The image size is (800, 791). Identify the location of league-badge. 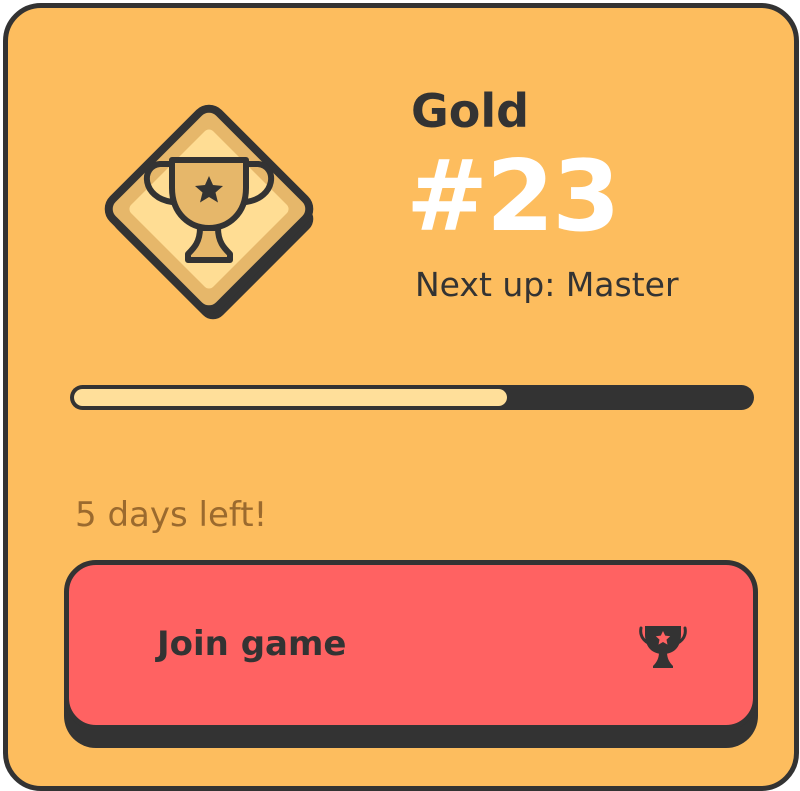
(210, 210).